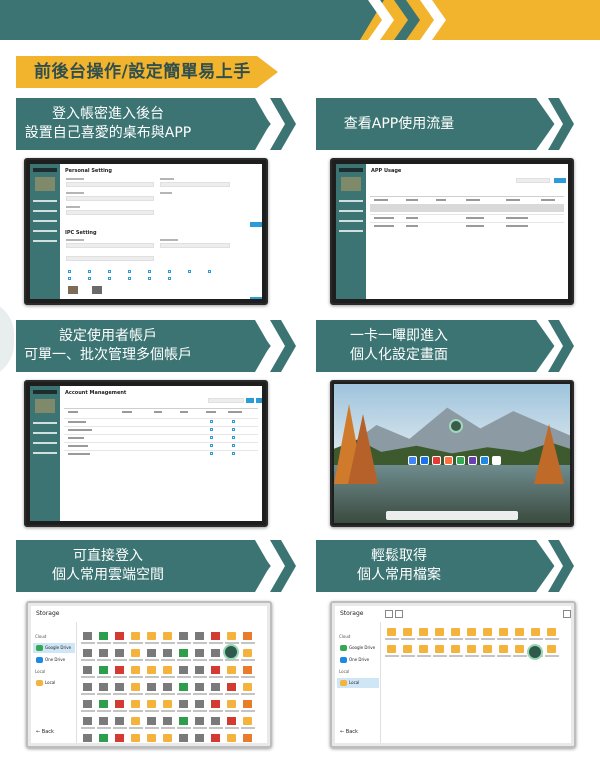  Describe the element at coordinates (399, 614) in the screenshot. I see `back-arrow-icon` at that location.